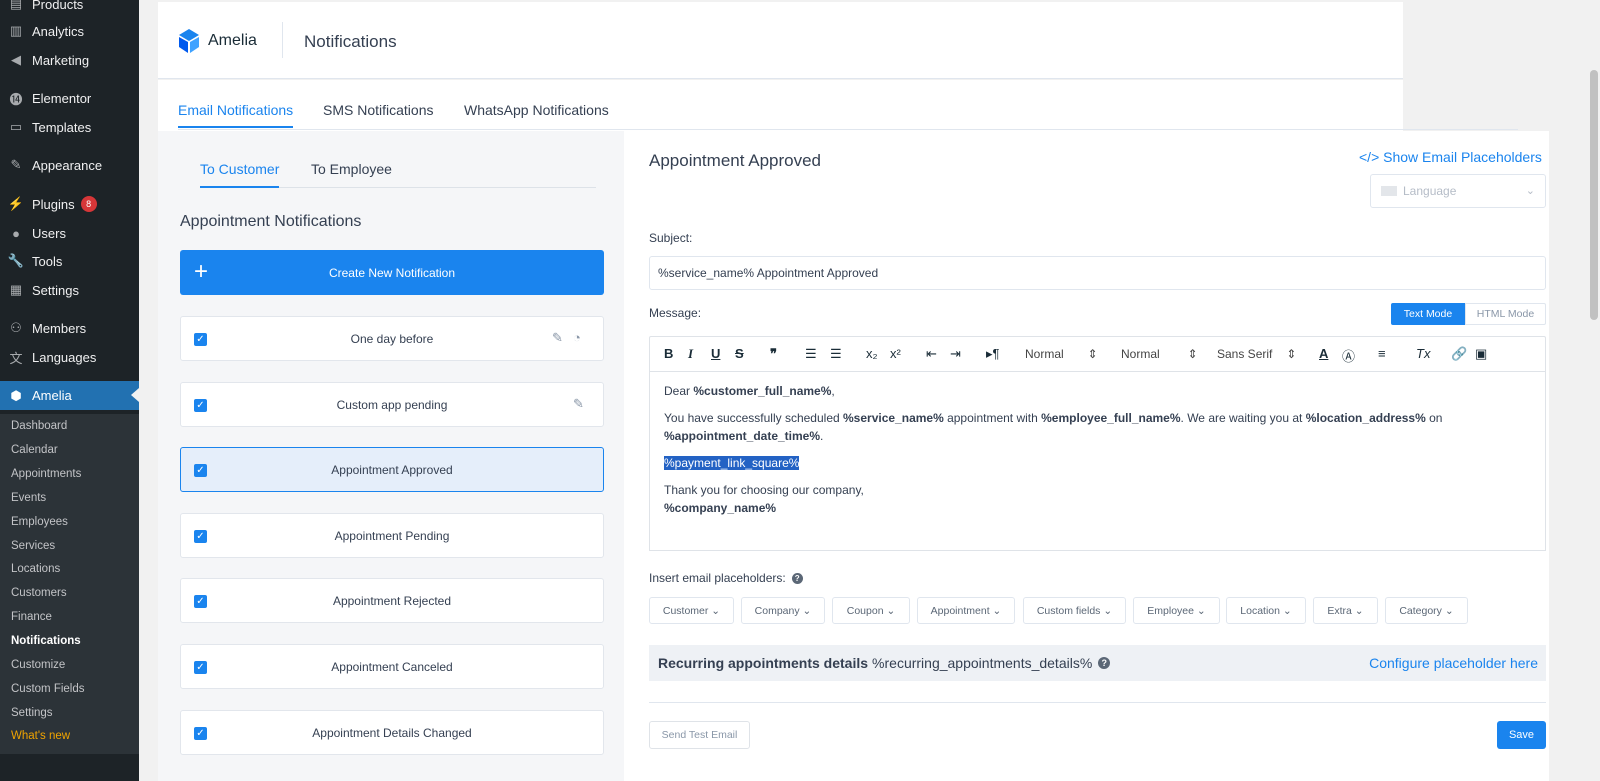 The height and width of the screenshot is (781, 1600). What do you see at coordinates (398, 174) in the screenshot?
I see `recipient-tabs: To Customer To Employee` at bounding box center [398, 174].